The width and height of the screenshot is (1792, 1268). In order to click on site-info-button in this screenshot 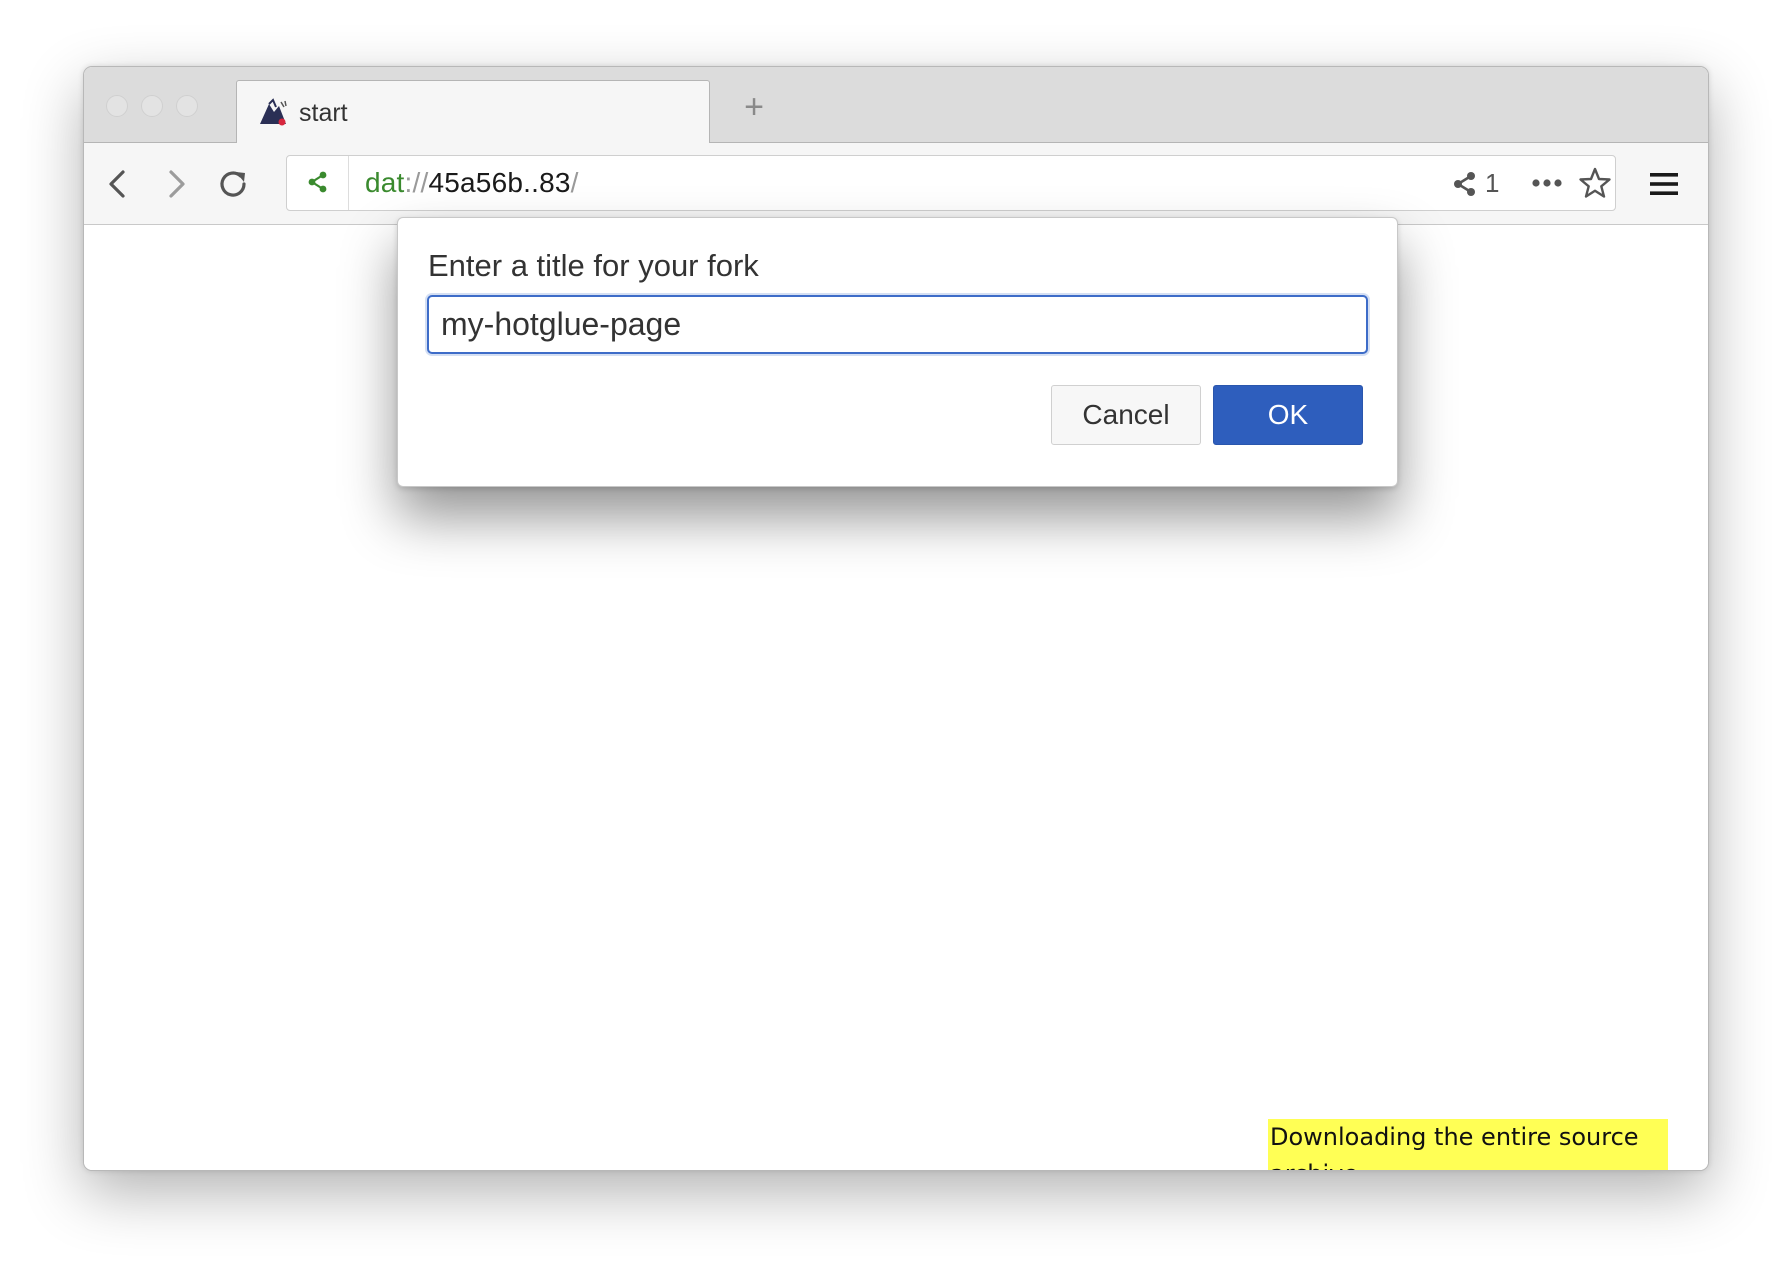, I will do `click(318, 183)`.